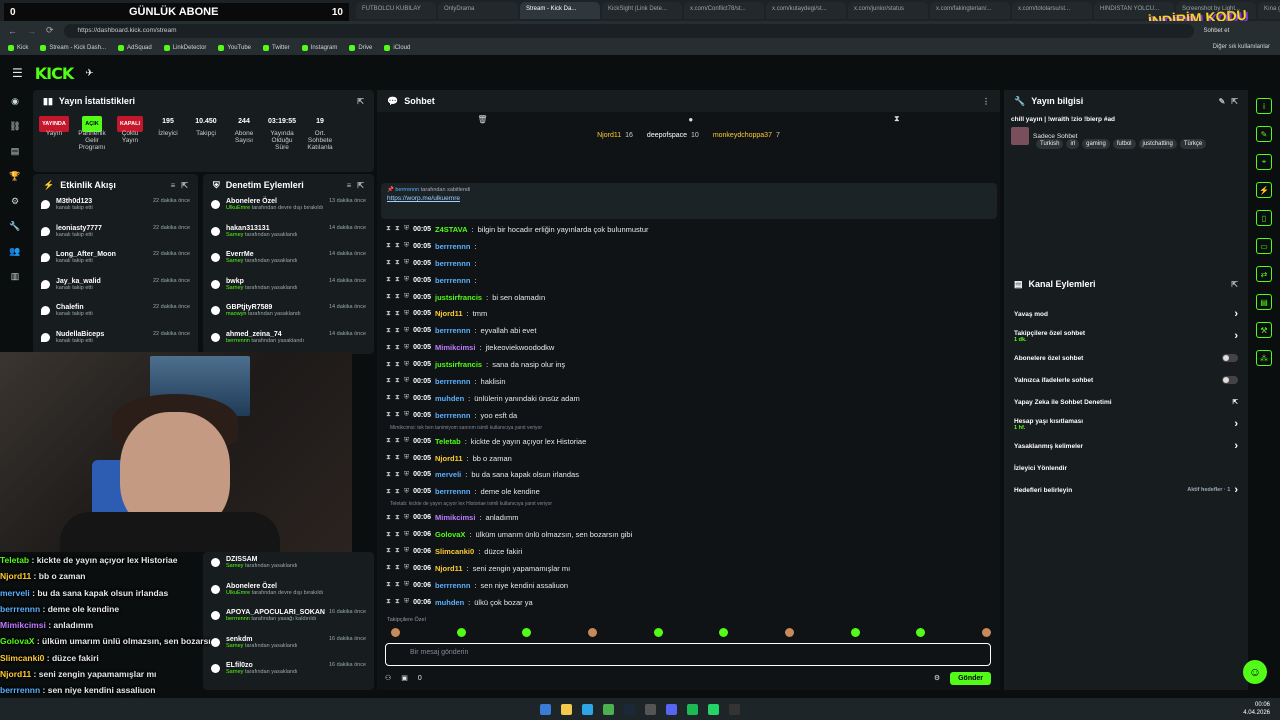 This screenshot has width=1280, height=720. Describe the element at coordinates (397, 47) in the screenshot. I see `bookmark-item: iCloud` at that location.